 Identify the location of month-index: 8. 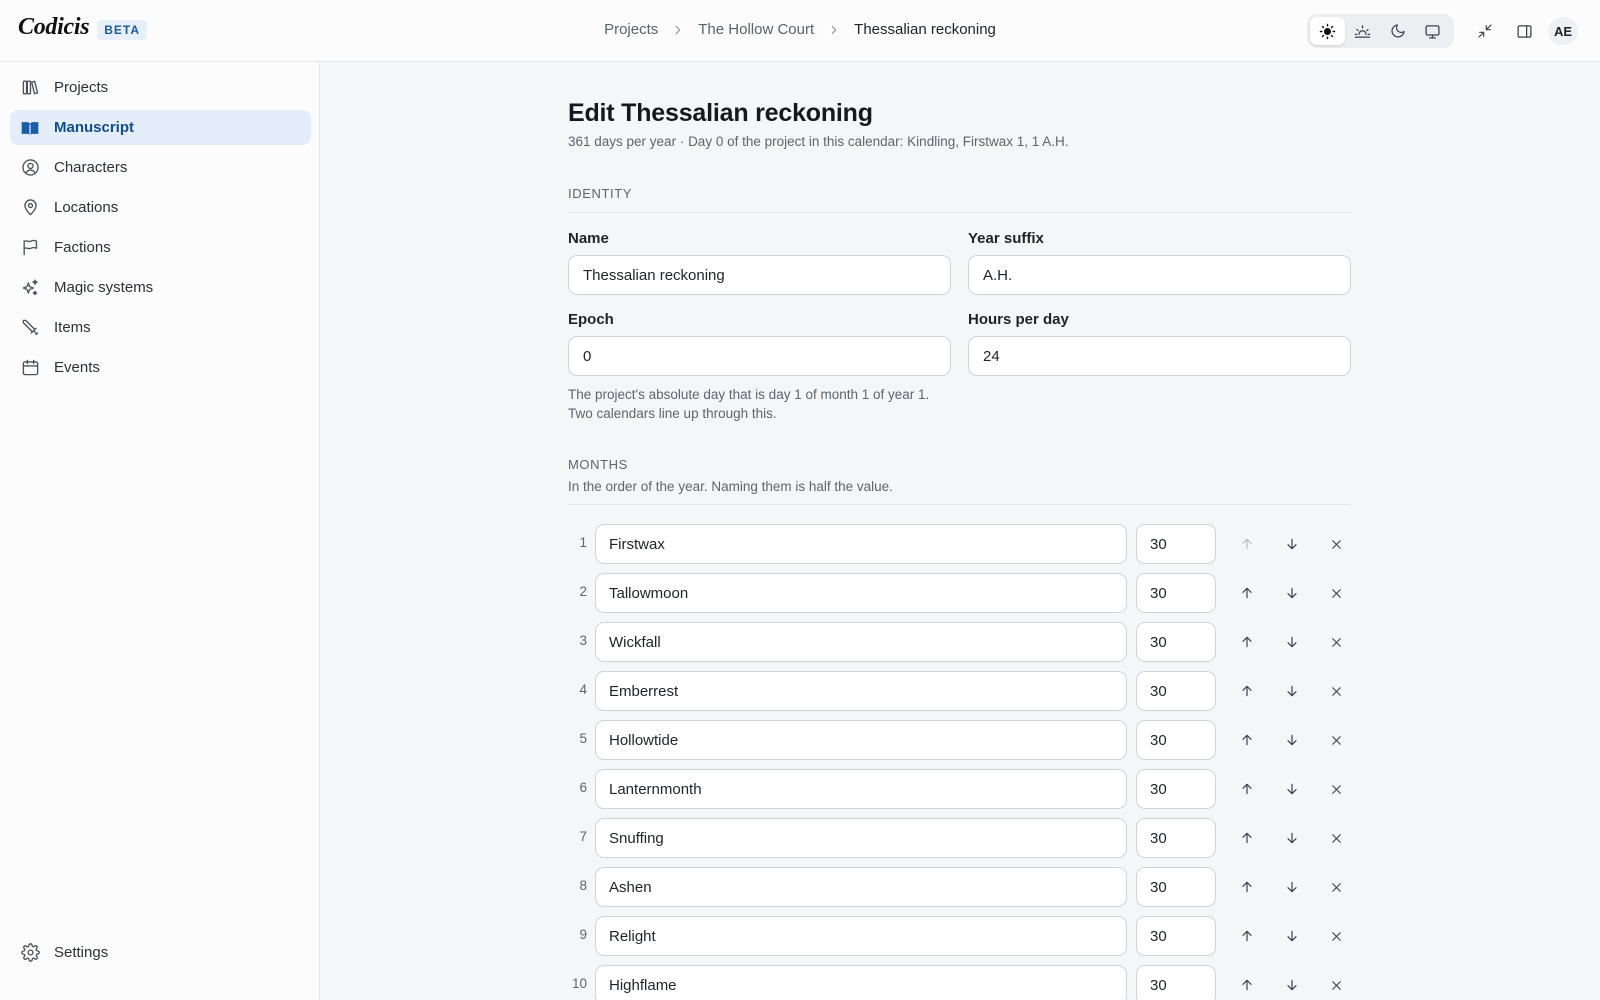
(583, 885).